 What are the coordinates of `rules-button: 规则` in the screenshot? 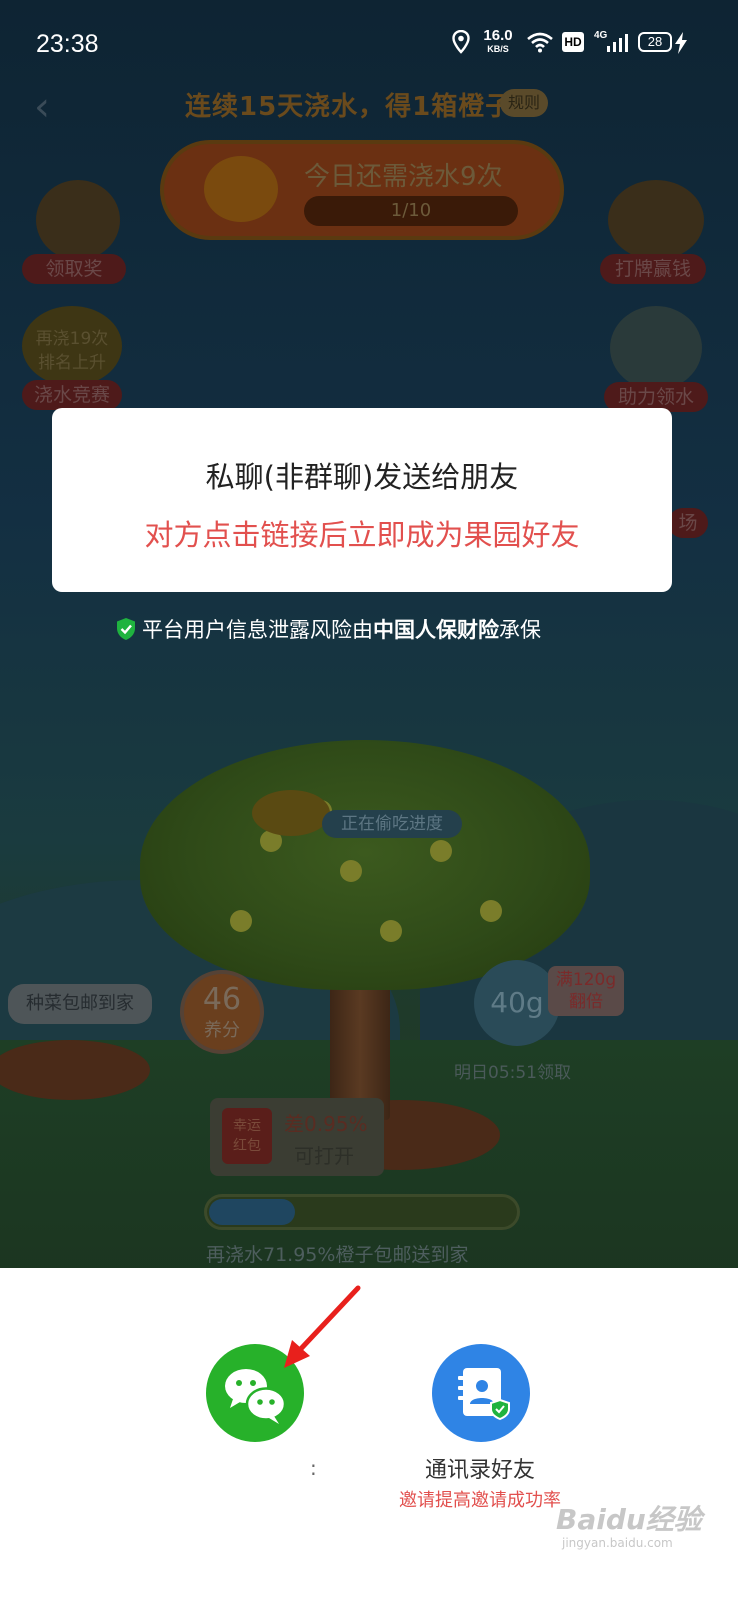 It's located at (524, 103).